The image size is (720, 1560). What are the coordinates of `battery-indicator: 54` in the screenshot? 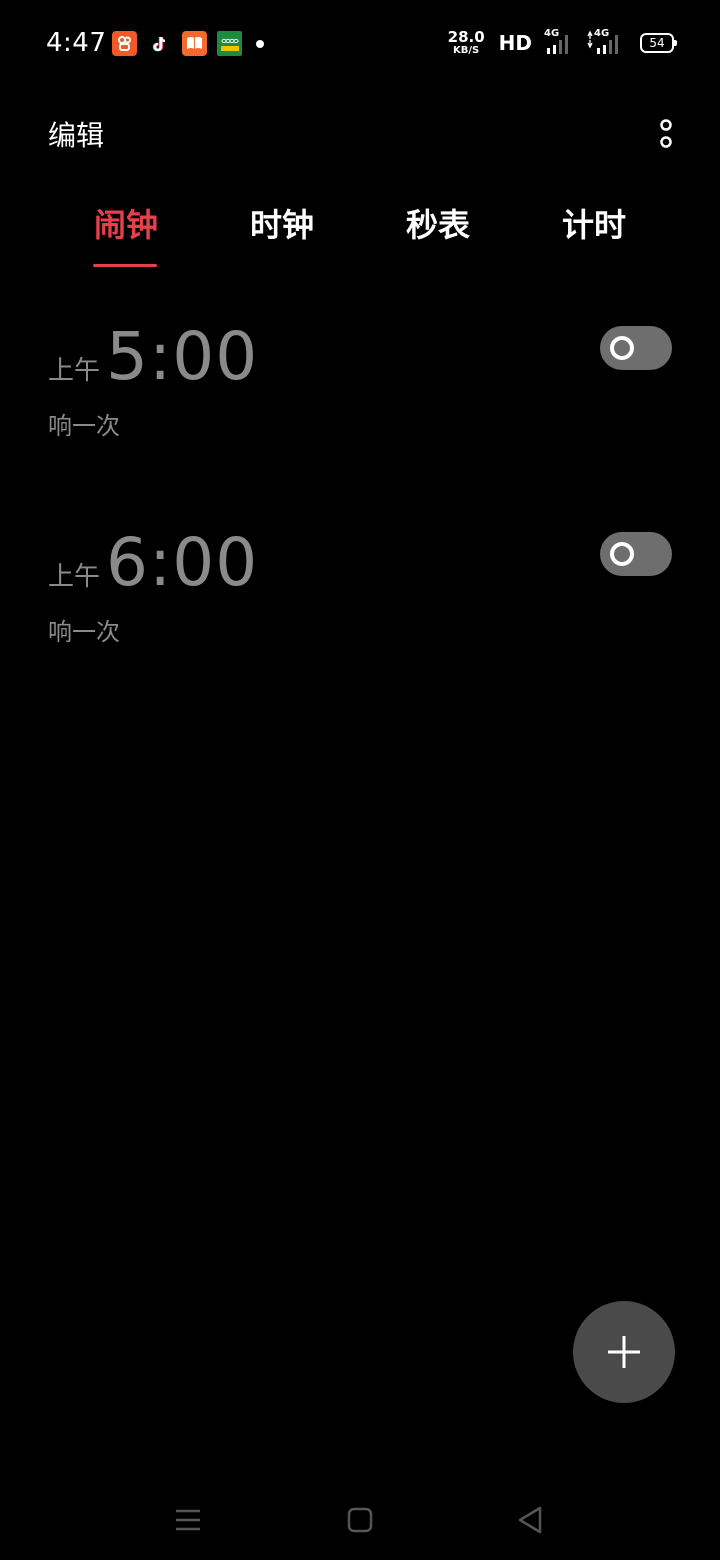 It's located at (658, 43).